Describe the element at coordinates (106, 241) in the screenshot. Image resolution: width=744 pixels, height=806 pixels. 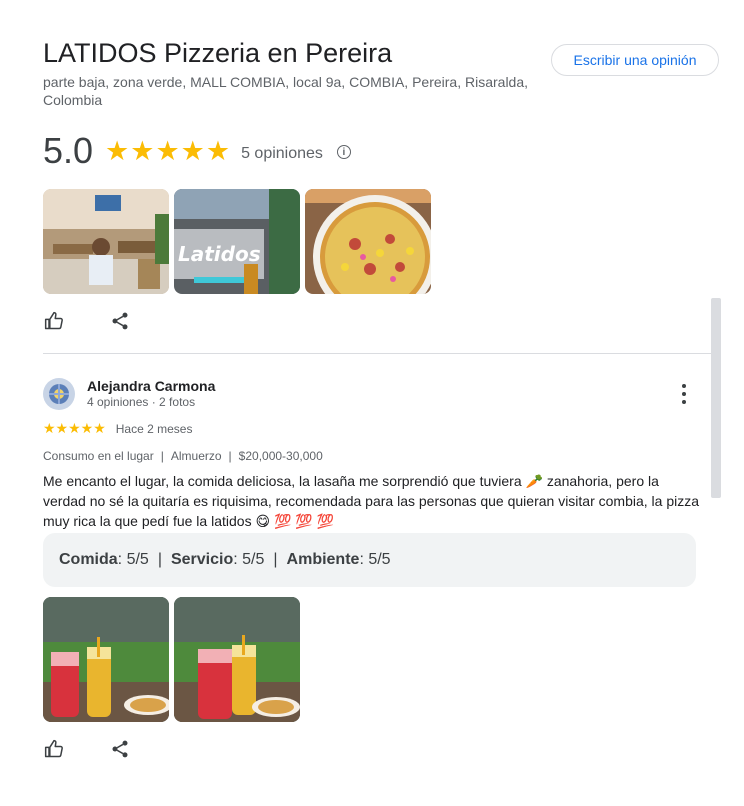
I see `place-photo-interior` at that location.